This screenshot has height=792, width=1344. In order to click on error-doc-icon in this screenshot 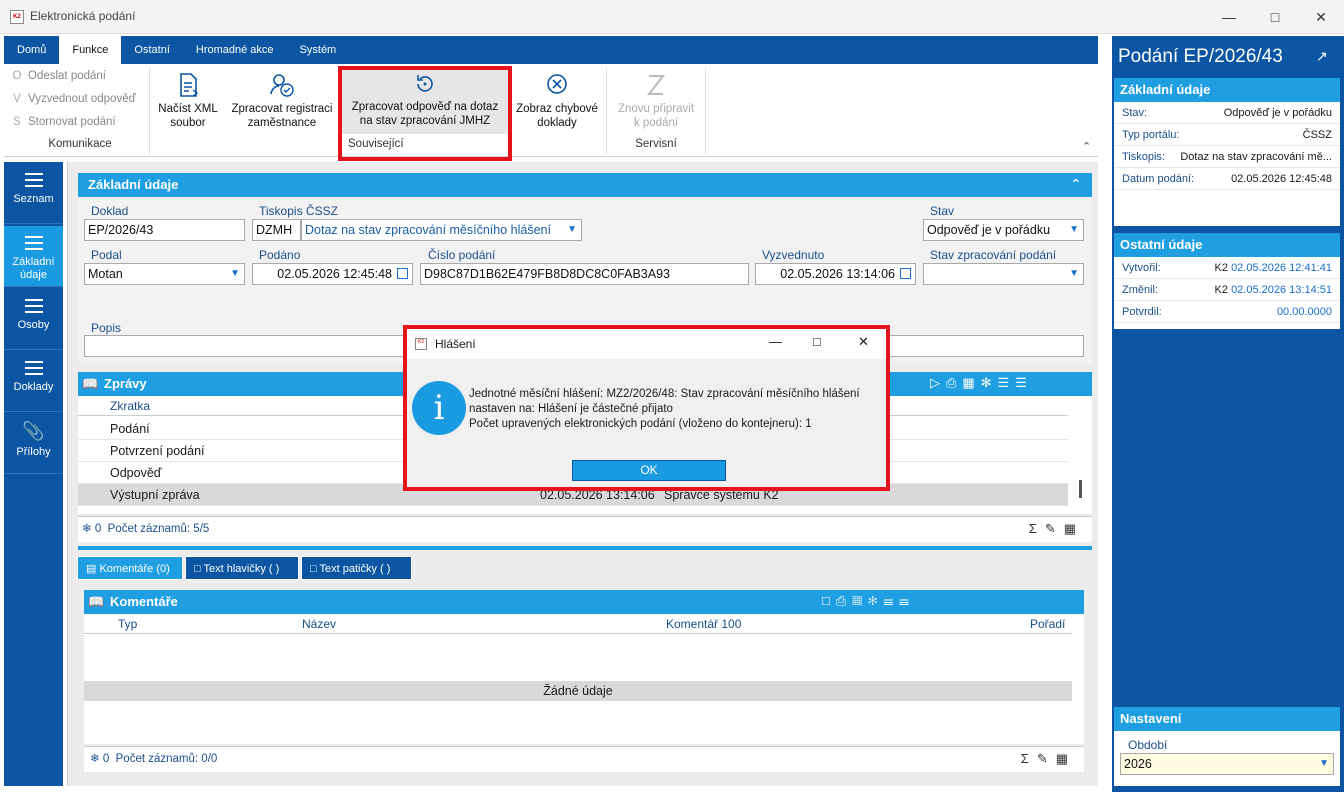, I will do `click(557, 84)`.